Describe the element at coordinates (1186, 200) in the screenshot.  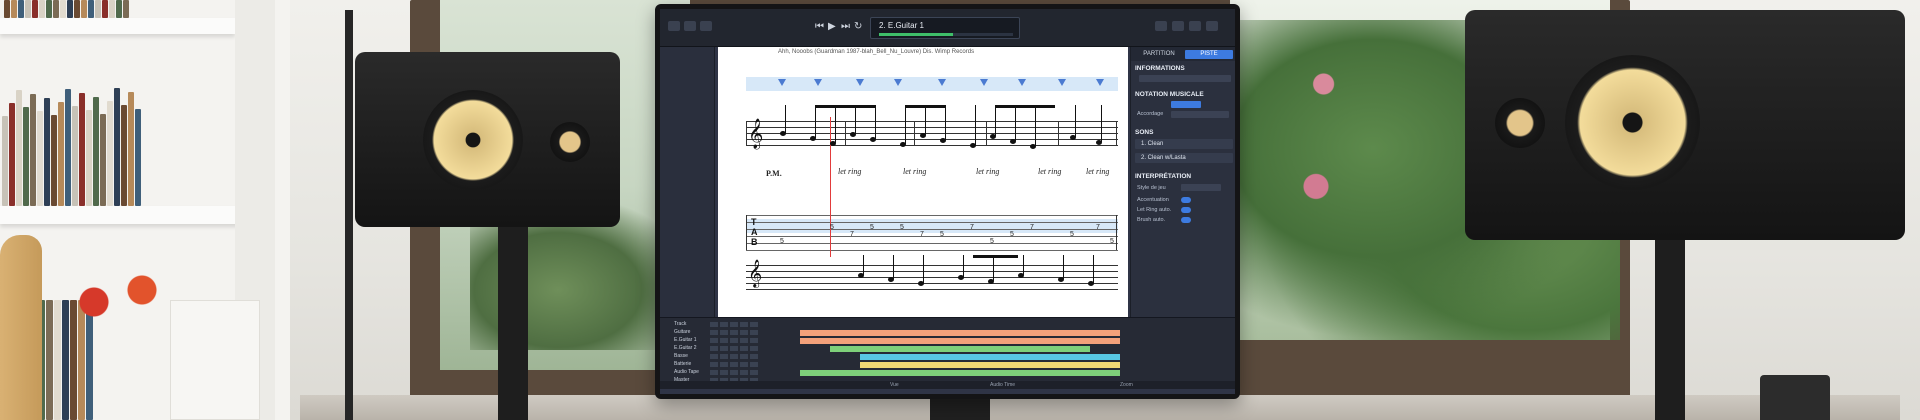
I see `accentuation-toggle` at that location.